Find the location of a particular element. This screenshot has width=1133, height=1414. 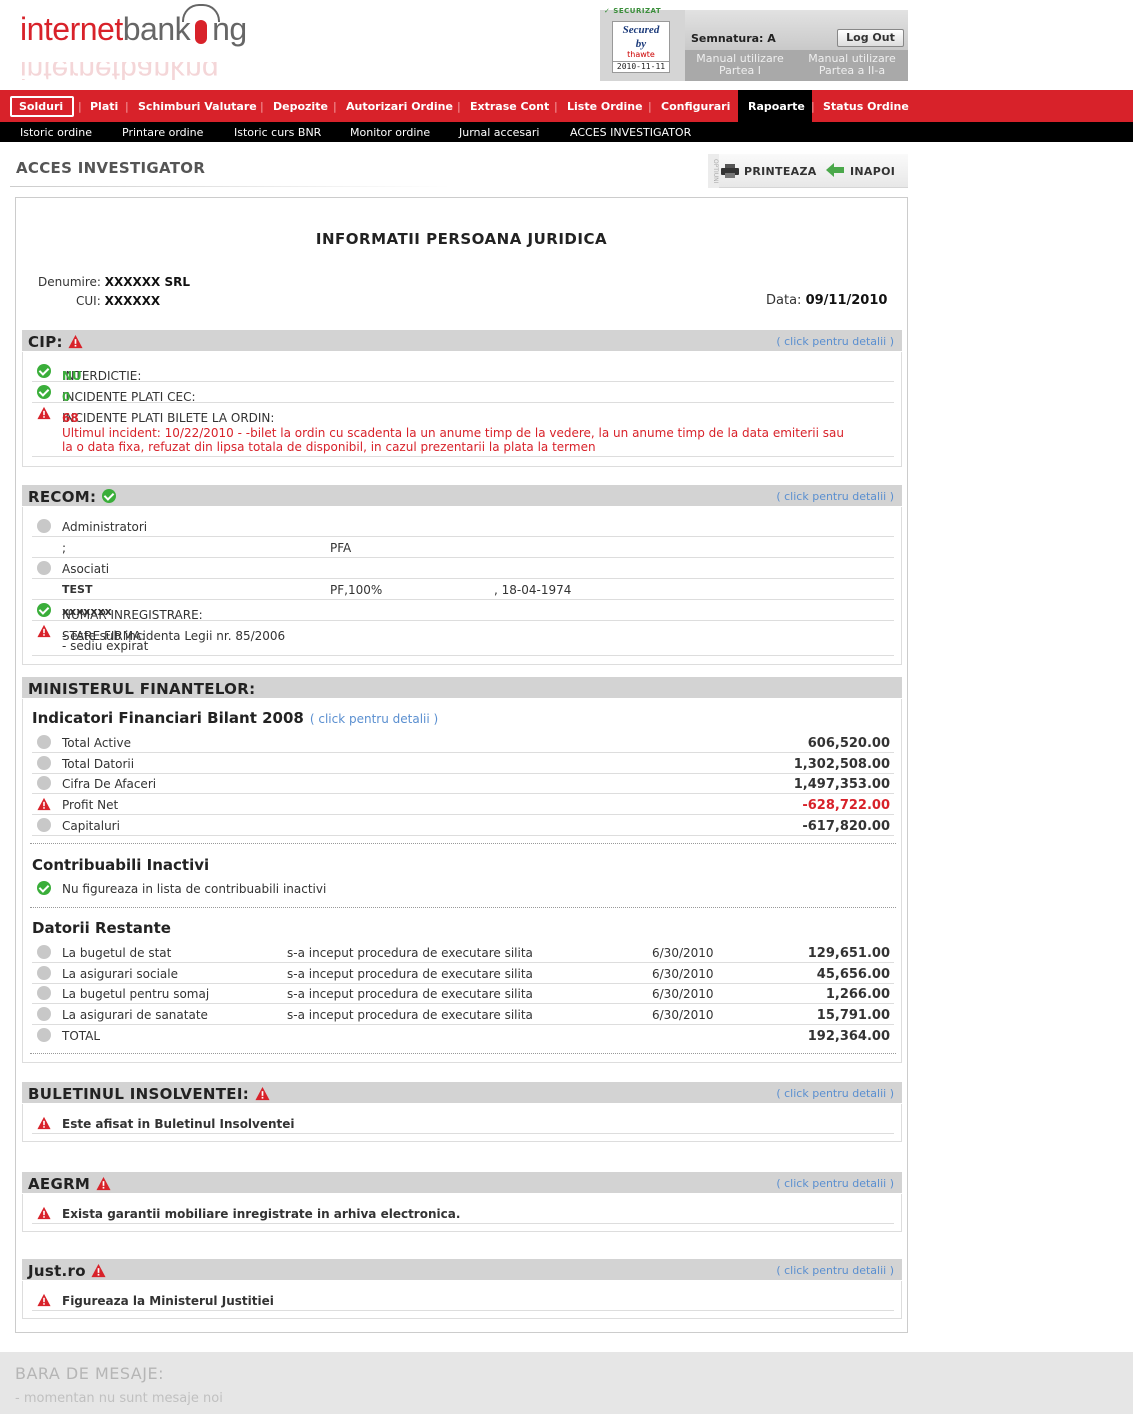

recom-administratori-row: Administratori is located at coordinates (463, 526).